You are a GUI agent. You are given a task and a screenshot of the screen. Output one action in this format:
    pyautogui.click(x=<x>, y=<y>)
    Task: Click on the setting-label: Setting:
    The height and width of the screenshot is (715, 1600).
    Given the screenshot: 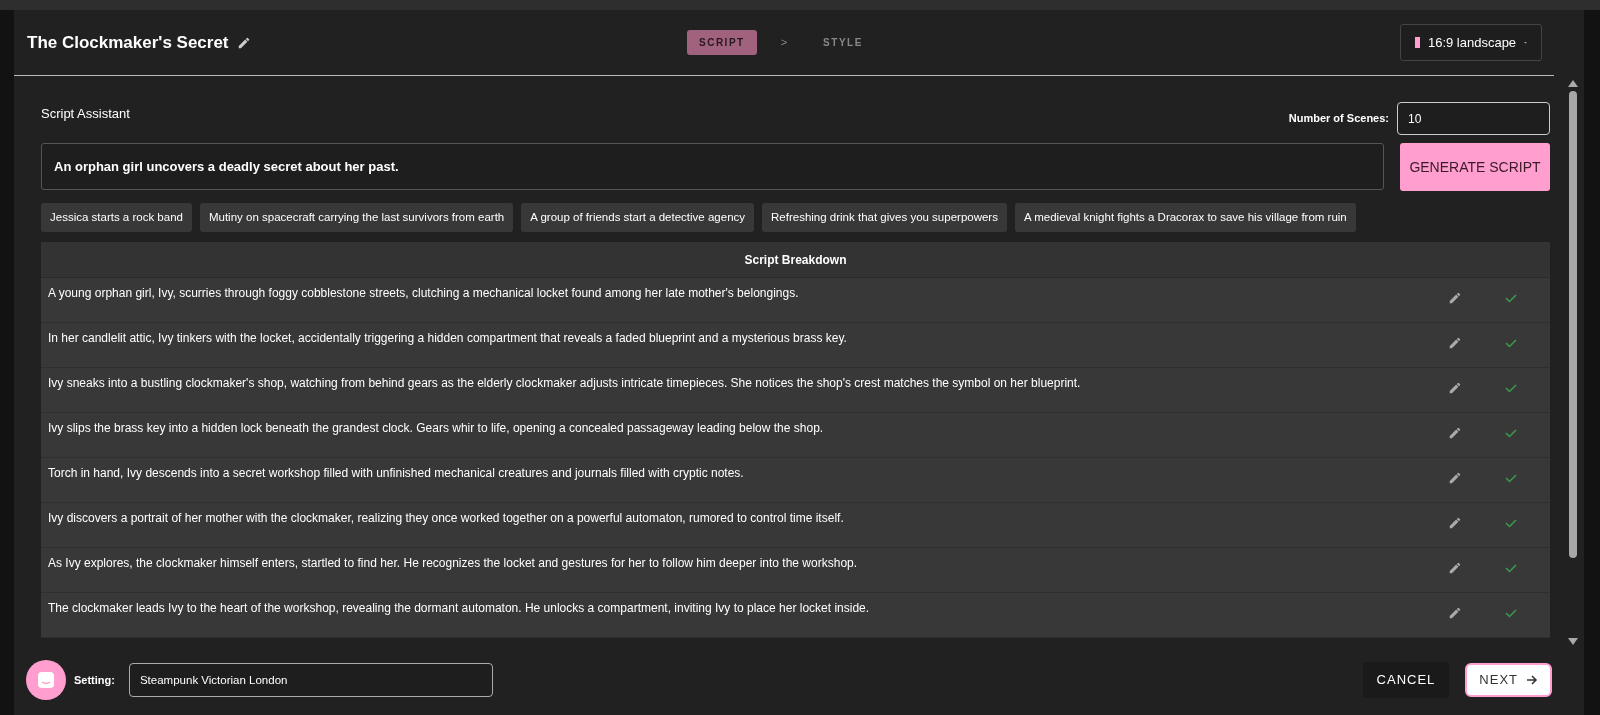 What is the action you would take?
    pyautogui.click(x=94, y=680)
    